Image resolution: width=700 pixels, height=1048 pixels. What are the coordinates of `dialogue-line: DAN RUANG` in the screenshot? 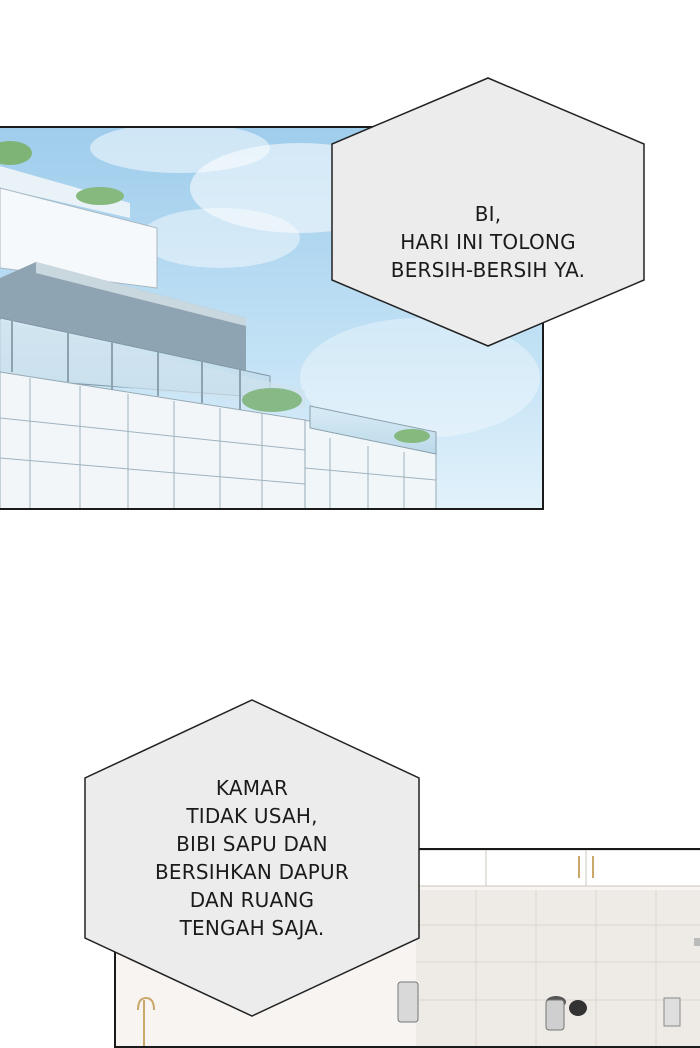 It's located at (252, 900).